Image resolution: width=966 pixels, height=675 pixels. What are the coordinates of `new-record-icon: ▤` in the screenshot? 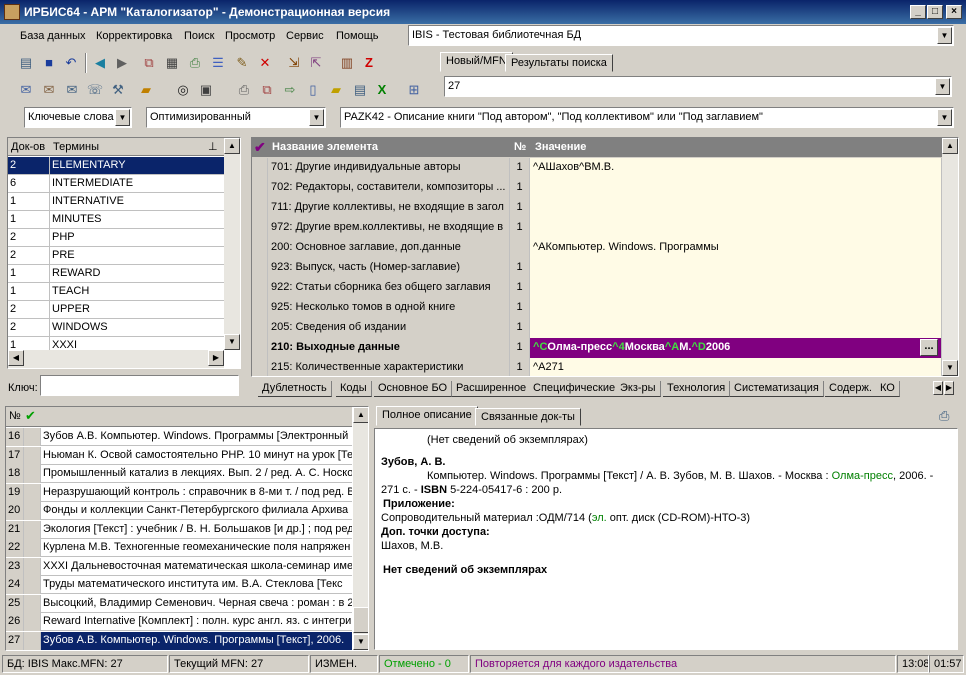 It's located at (26, 63).